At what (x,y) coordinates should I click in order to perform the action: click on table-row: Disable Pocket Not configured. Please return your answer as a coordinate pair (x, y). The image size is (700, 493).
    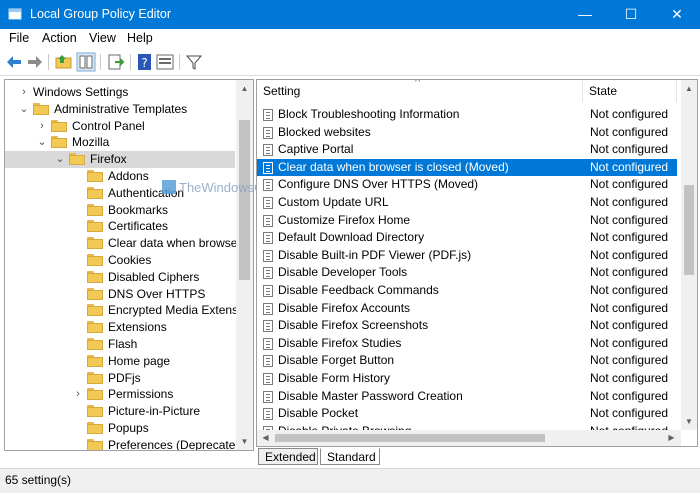
    Looking at the image, I should click on (467, 414).